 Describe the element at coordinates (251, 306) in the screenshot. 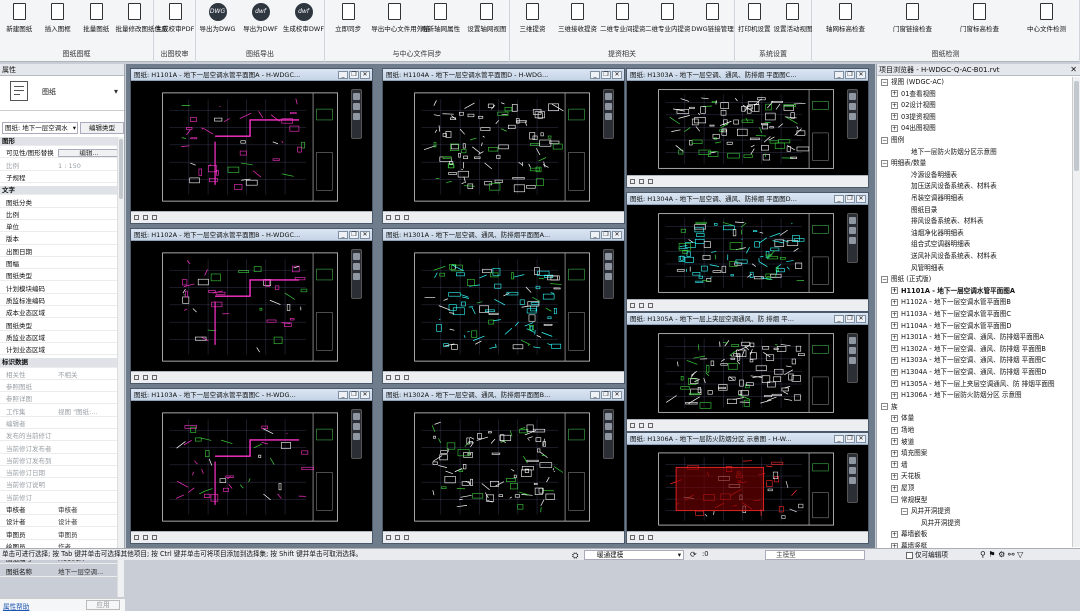

I see `sheet-view-window: 图纸: H1102A - 地下一层空调水管平面图B - H-WDGC..._❐✕` at that location.